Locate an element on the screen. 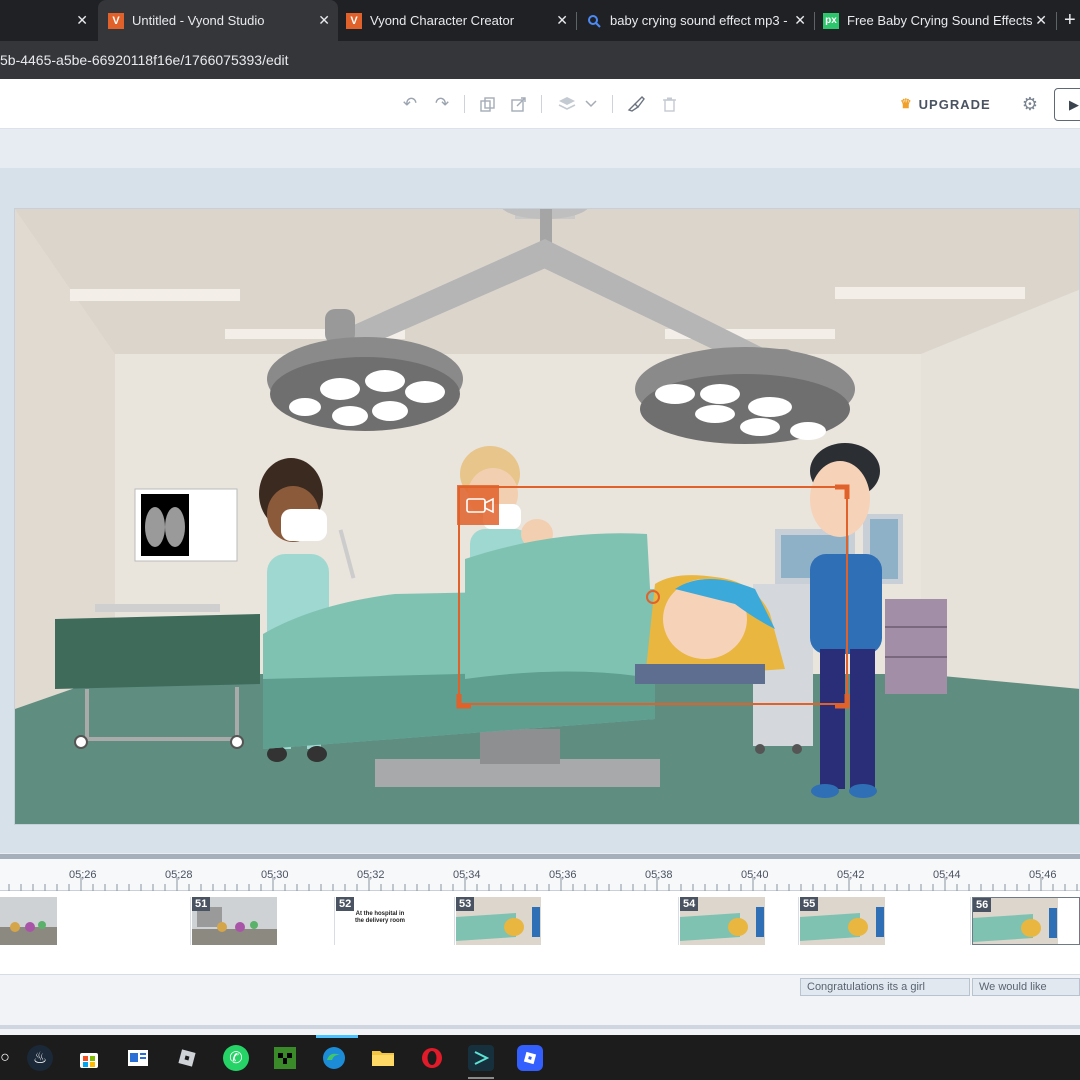 This screenshot has width=1080, height=1080. explorer-icon is located at coordinates (383, 1058).